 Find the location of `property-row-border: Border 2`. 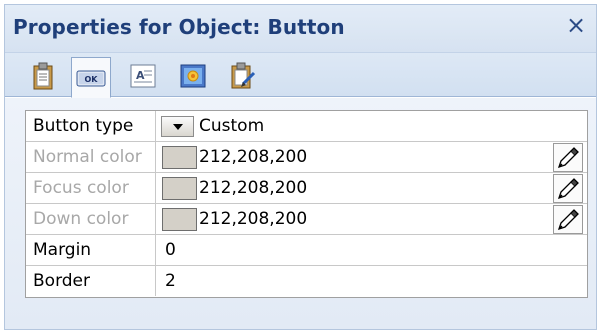

property-row-border: Border 2 is located at coordinates (306, 281).